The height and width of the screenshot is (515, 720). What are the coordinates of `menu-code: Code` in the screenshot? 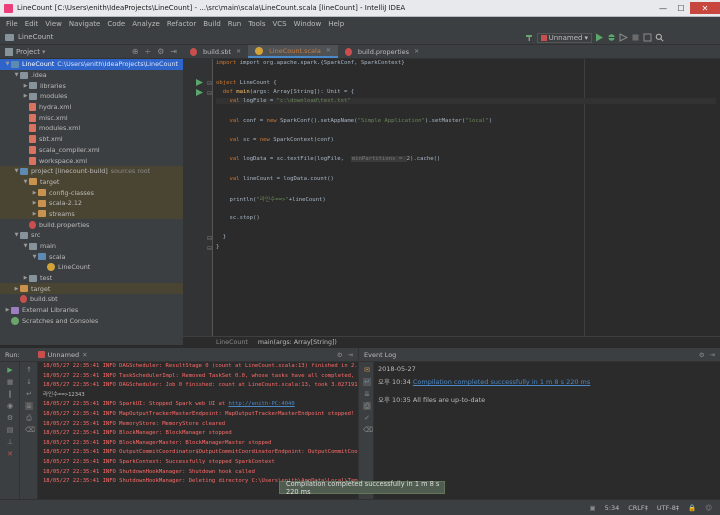 It's located at (116, 24).